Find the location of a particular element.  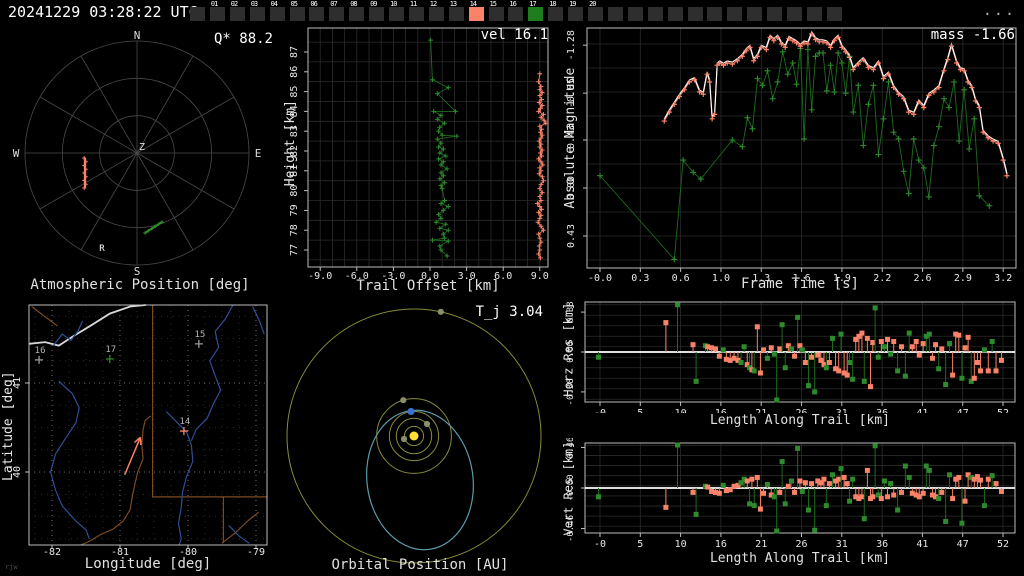

svg-text: 0.3 is located at coordinates (640, 278).